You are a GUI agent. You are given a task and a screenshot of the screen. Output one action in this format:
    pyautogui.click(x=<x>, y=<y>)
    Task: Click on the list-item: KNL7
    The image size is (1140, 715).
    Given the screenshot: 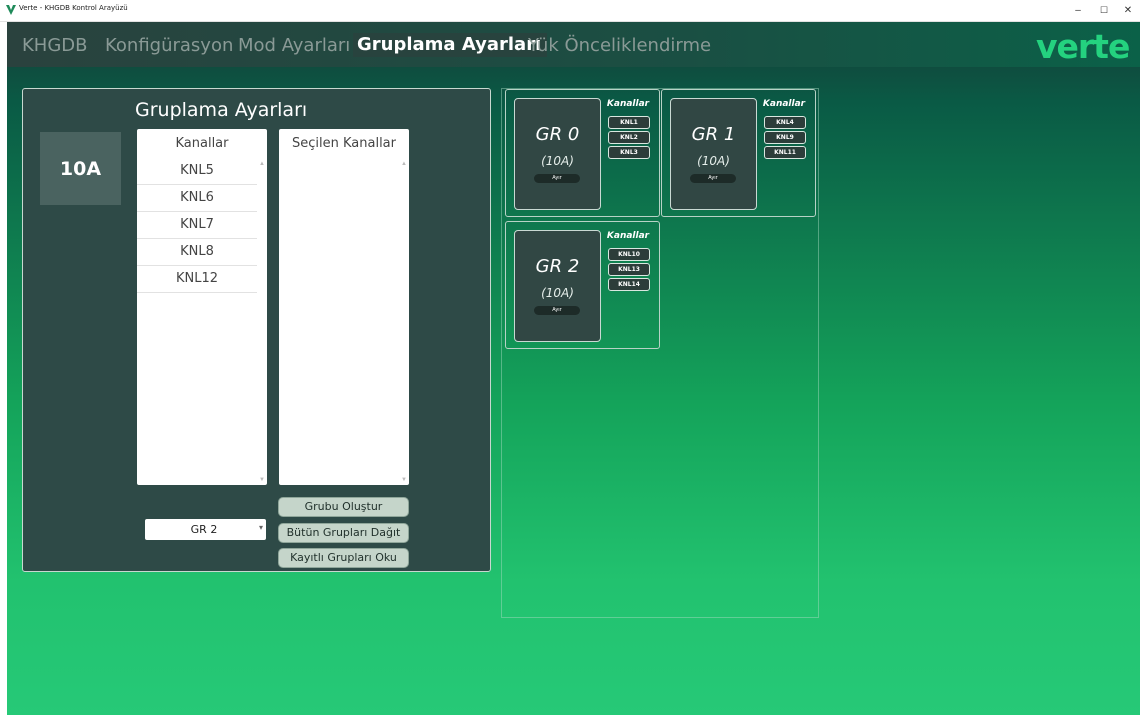 What is the action you would take?
    pyautogui.click(x=197, y=225)
    